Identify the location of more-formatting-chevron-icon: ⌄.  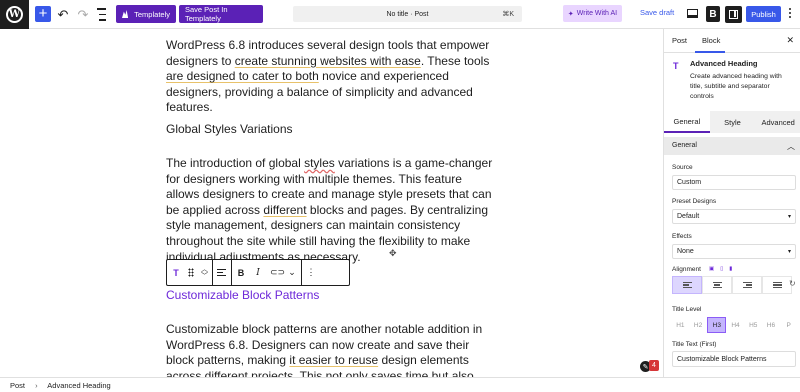
(292, 272).